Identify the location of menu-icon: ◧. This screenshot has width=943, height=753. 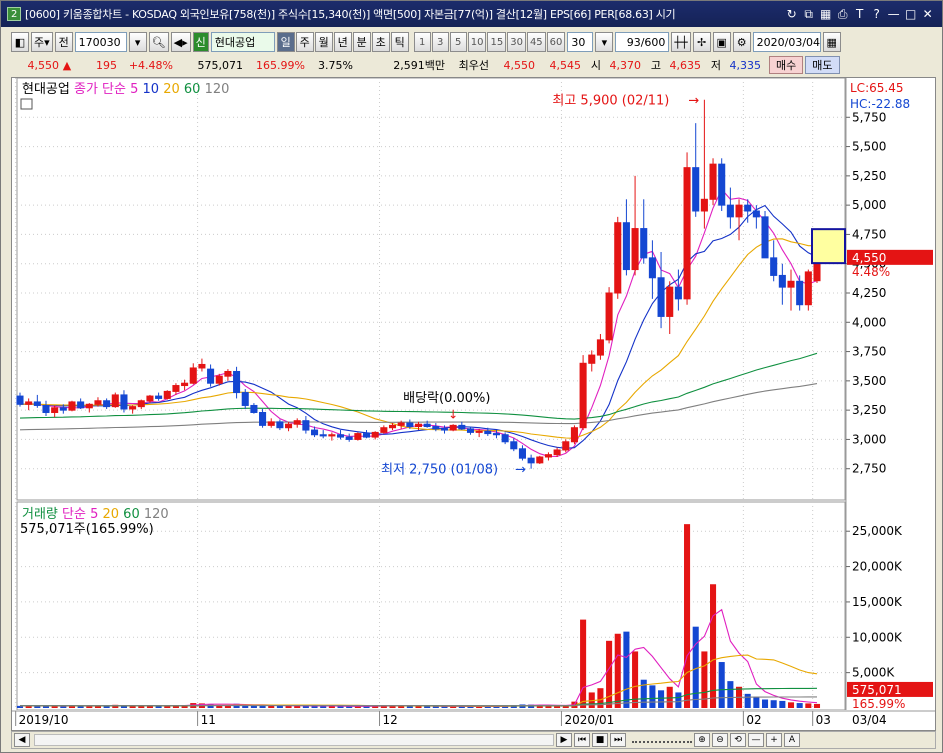
(20, 42).